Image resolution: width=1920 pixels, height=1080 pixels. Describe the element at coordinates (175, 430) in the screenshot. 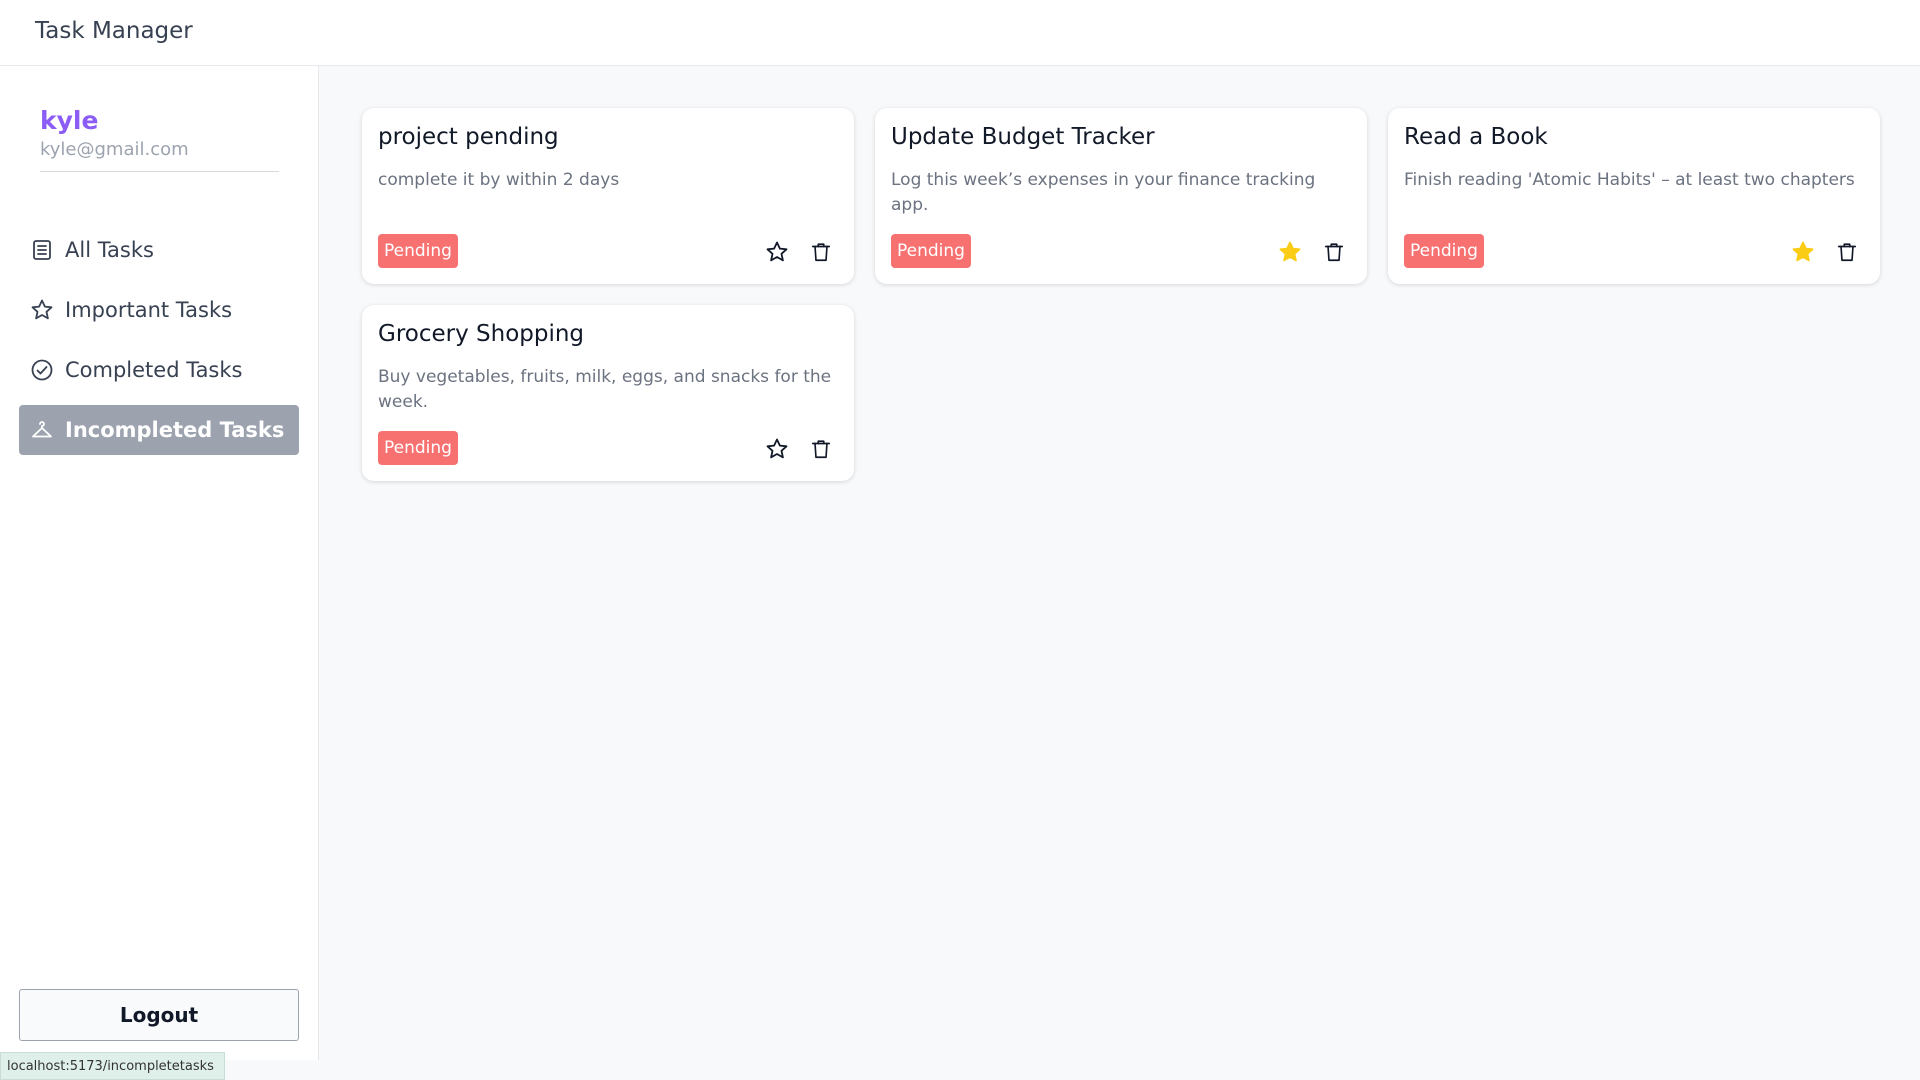

I see `sidebar-item-label: Incompleted Tasks` at that location.